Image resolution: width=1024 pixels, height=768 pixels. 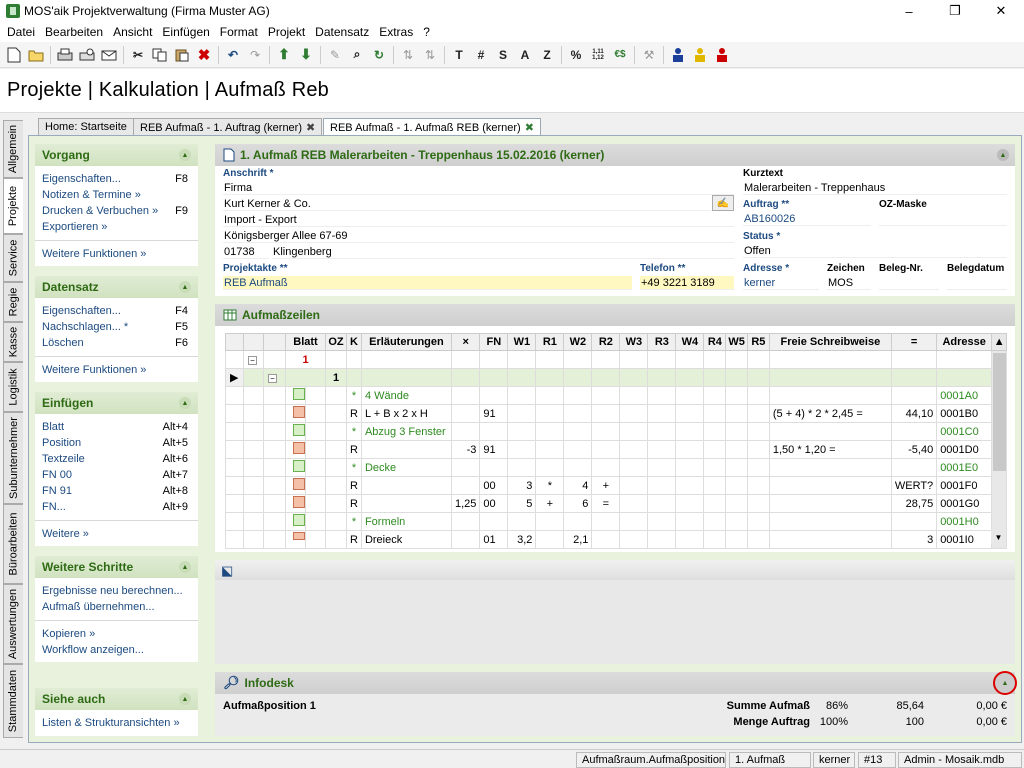 What do you see at coordinates (116, 343) in the screenshot?
I see `sidebar-item: Löschen F6` at bounding box center [116, 343].